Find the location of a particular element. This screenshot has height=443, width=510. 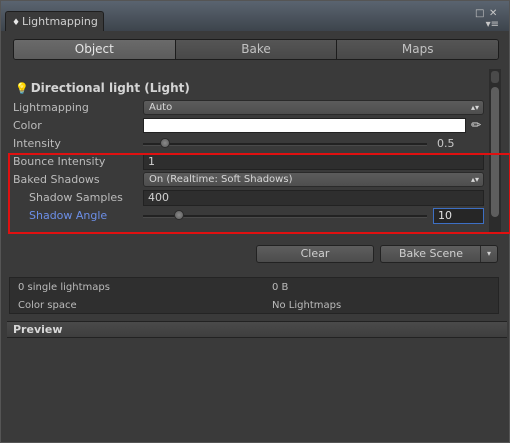

baked-shadows-label: Baked Shadows is located at coordinates (56, 179).